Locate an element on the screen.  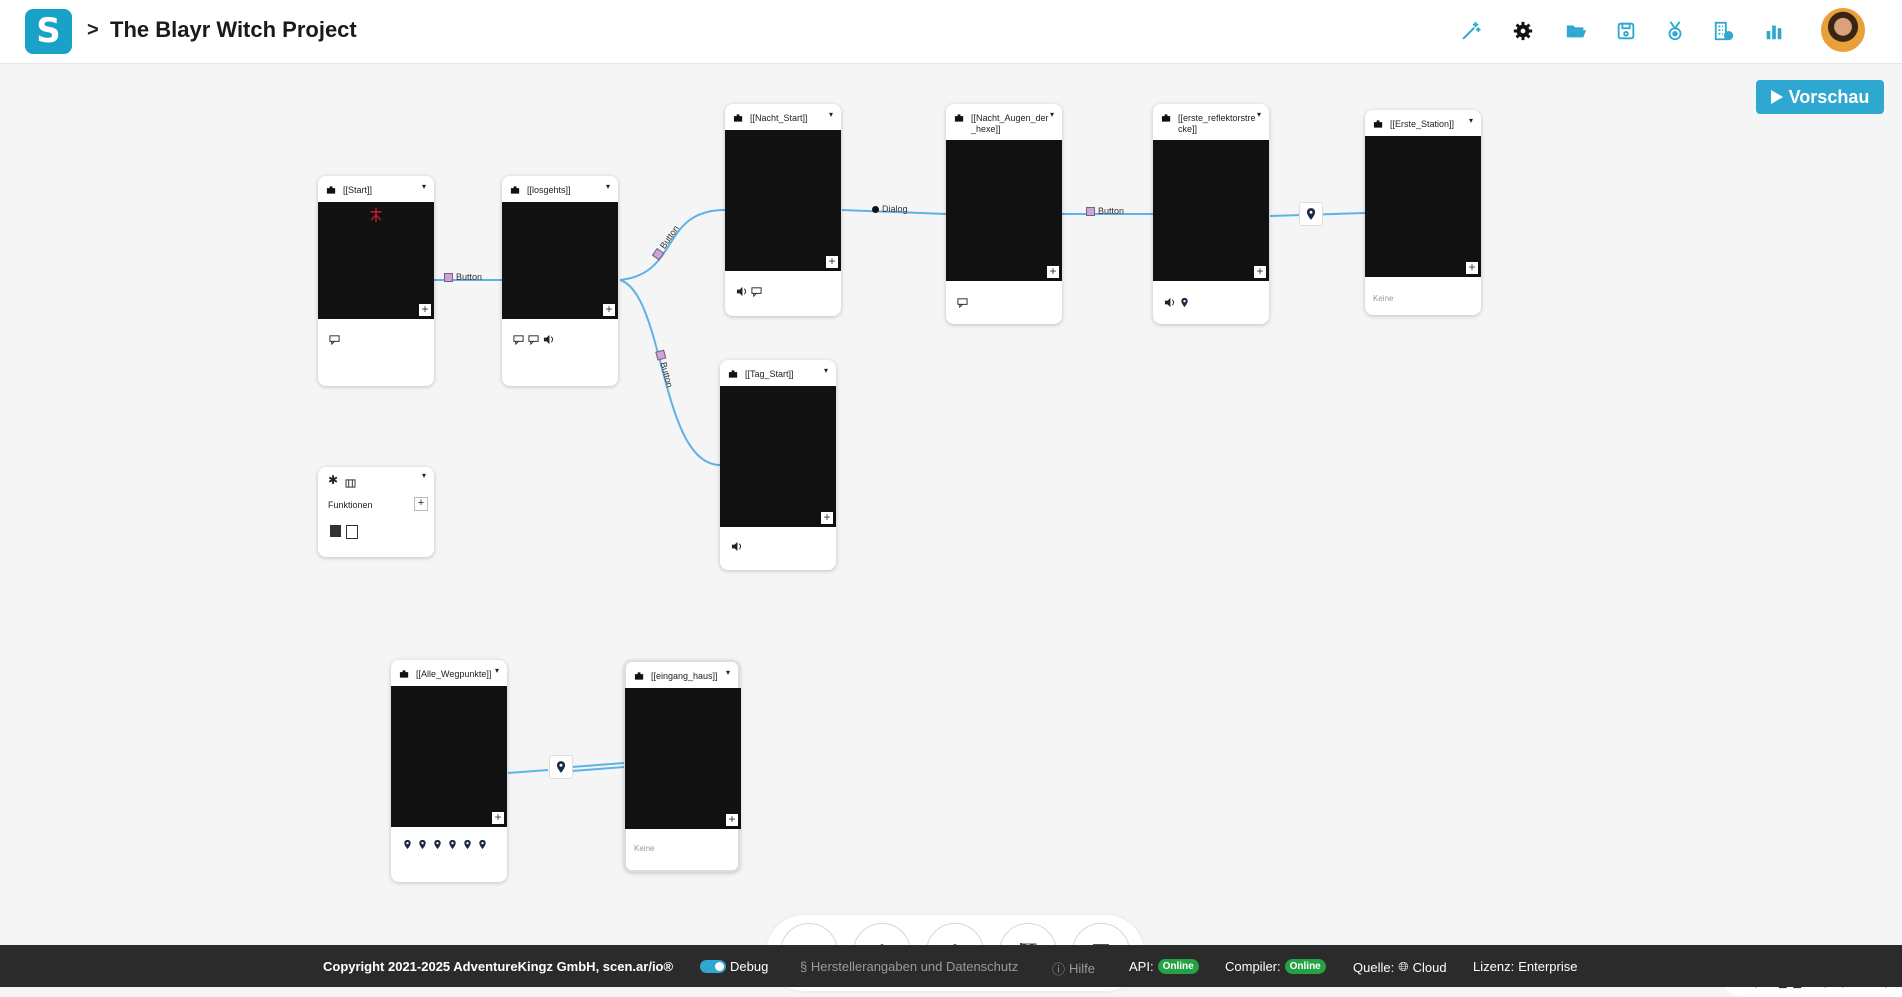
node-header: [[Start]] ▾ is located at coordinates (376, 189).